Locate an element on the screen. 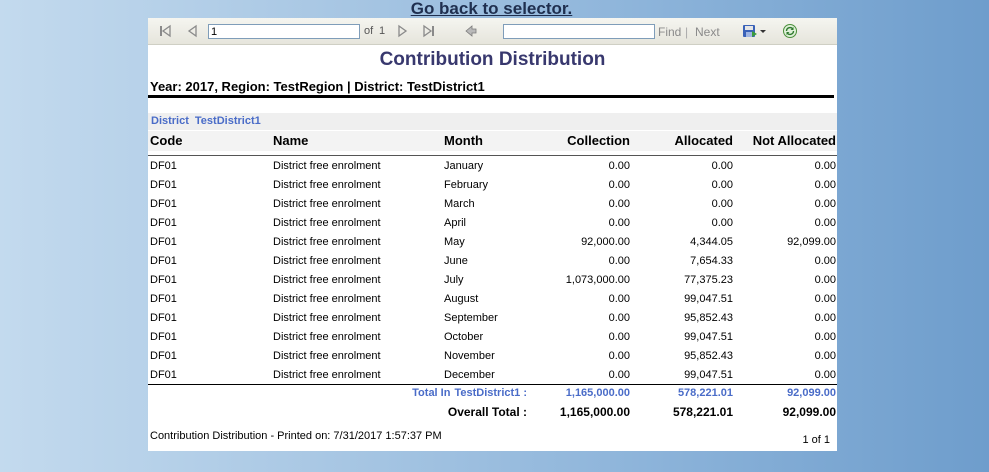 This screenshot has height=472, width=989. row-month: January is located at coordinates (464, 166).